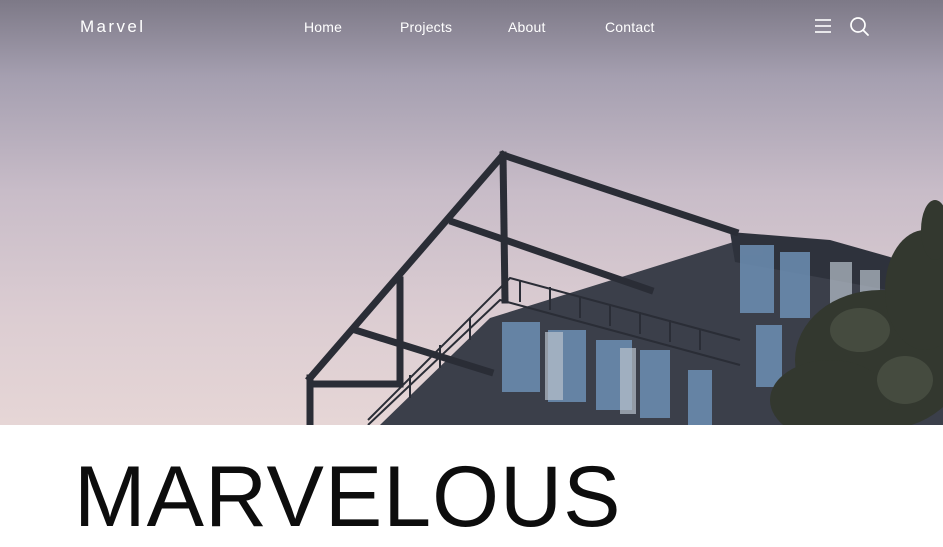 The width and height of the screenshot is (943, 547). I want to click on top-navigation: Marvel Home Projects About Contact, so click(471, 27).